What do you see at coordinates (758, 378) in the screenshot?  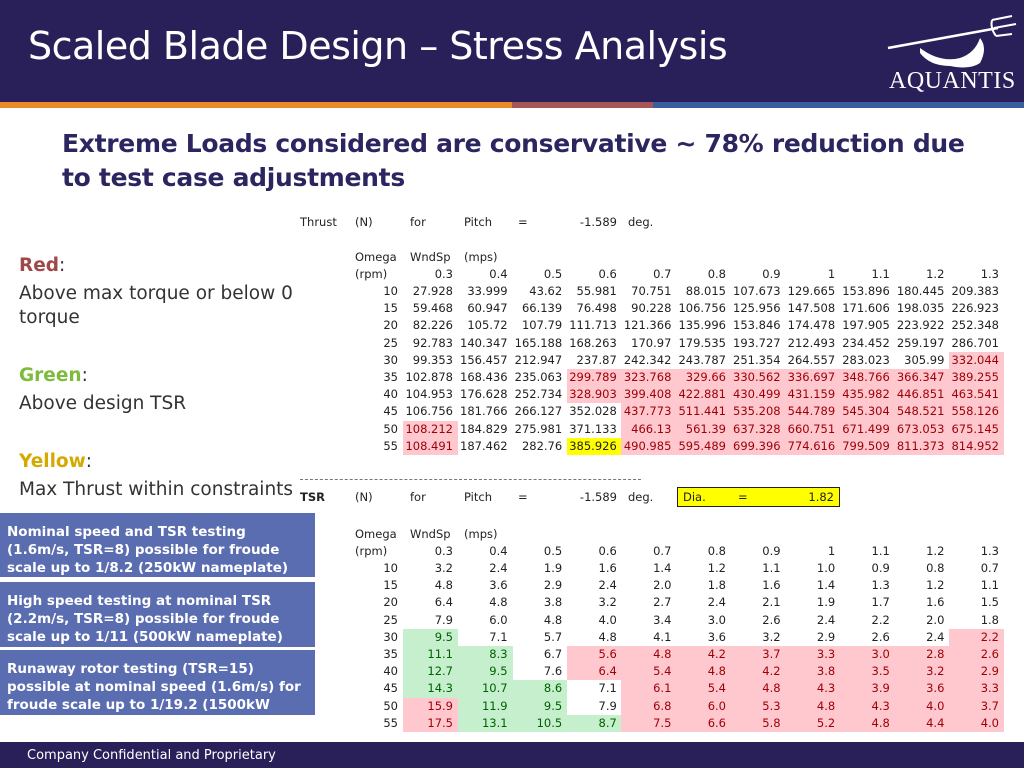 I see `table-cell: 330.562` at bounding box center [758, 378].